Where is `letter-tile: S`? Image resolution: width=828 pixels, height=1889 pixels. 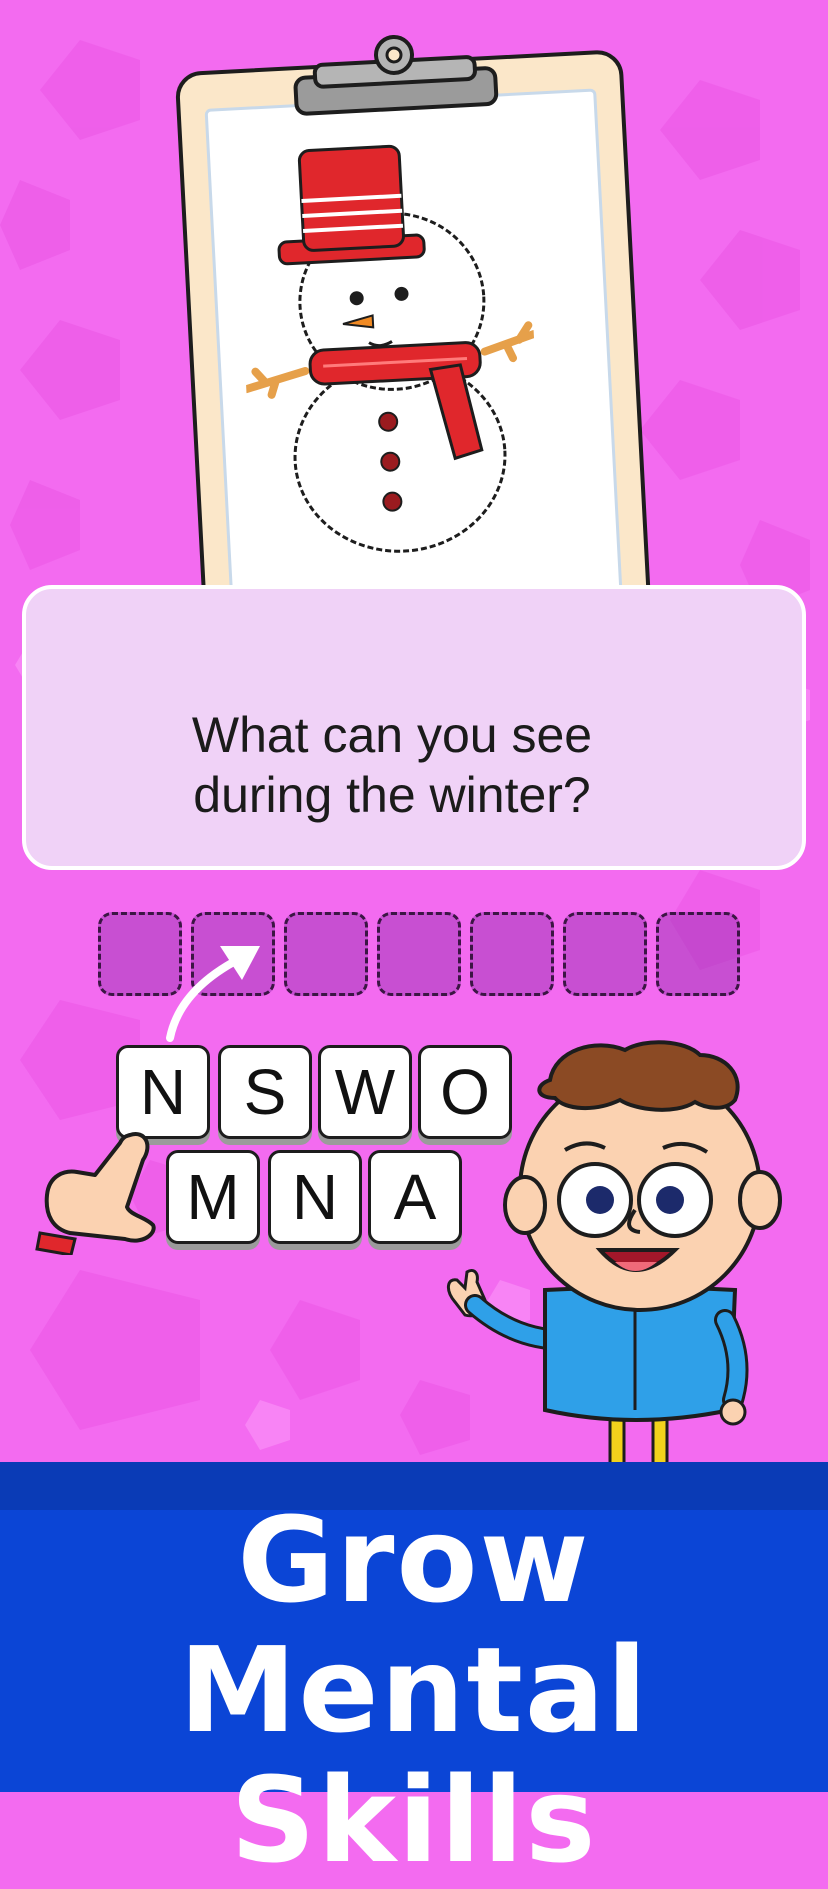 letter-tile: S is located at coordinates (265, 1092).